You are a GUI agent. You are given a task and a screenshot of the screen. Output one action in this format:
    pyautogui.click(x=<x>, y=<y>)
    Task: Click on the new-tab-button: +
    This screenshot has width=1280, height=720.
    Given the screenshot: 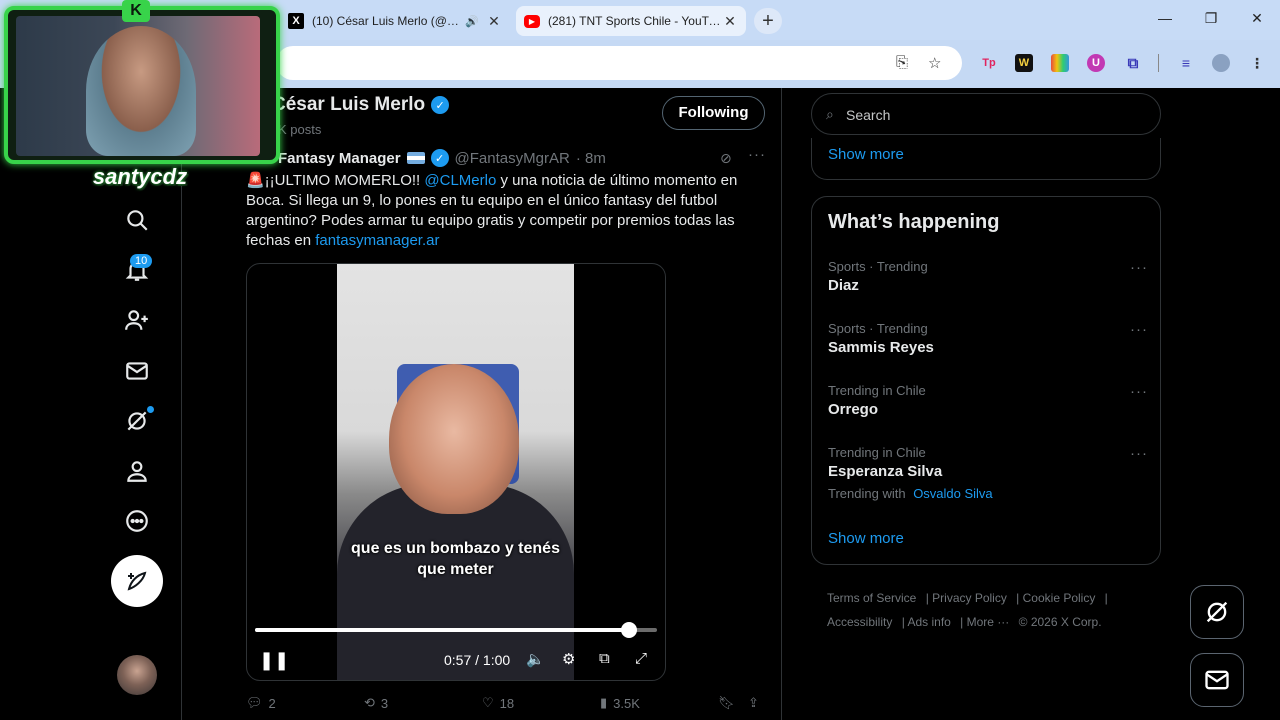 What is the action you would take?
    pyautogui.click(x=768, y=21)
    